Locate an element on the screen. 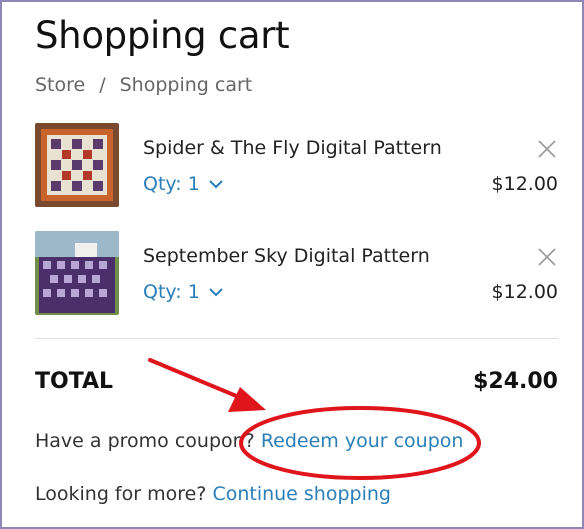 This screenshot has width=584, height=529. item-name: September Sky Digital Pattern is located at coordinates (286, 256).